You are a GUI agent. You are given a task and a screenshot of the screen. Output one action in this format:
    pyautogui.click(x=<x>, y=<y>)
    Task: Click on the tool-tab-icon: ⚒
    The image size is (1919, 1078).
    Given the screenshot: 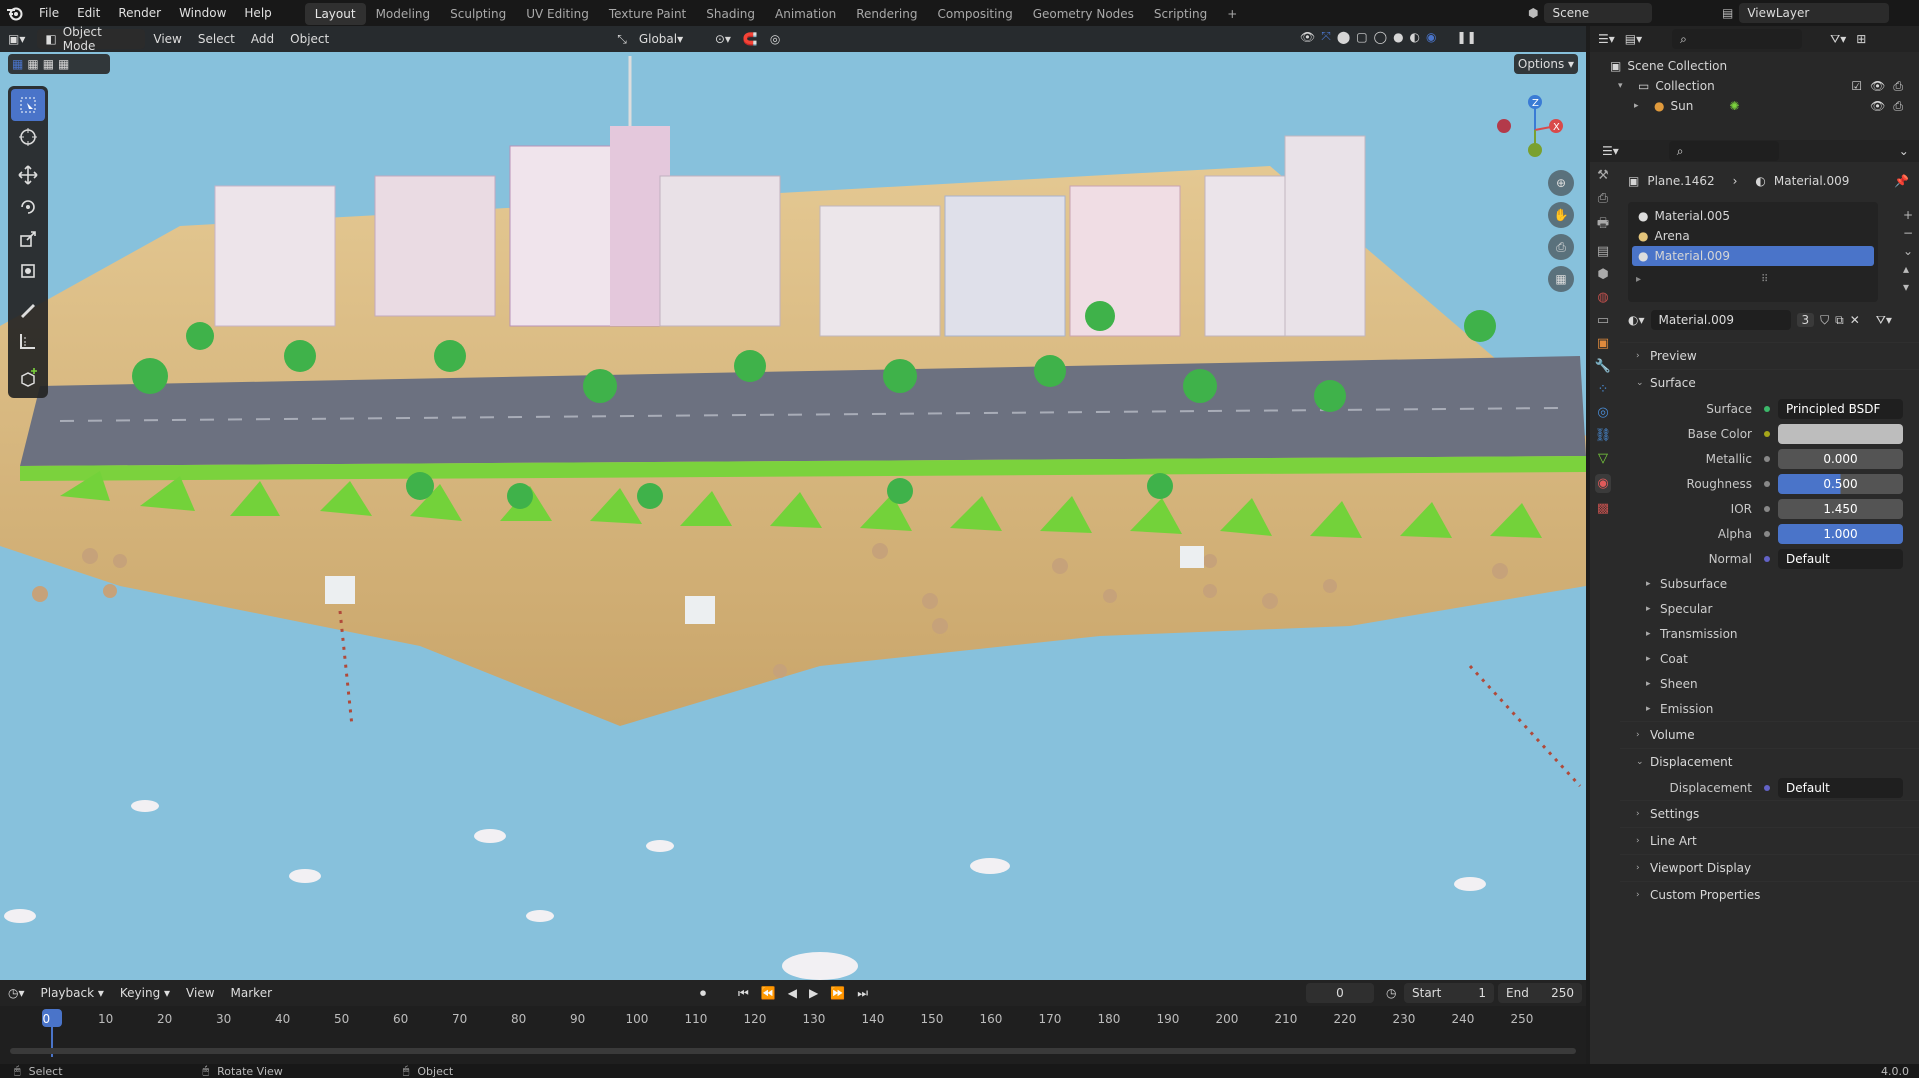 What is the action you would take?
    pyautogui.click(x=1603, y=175)
    